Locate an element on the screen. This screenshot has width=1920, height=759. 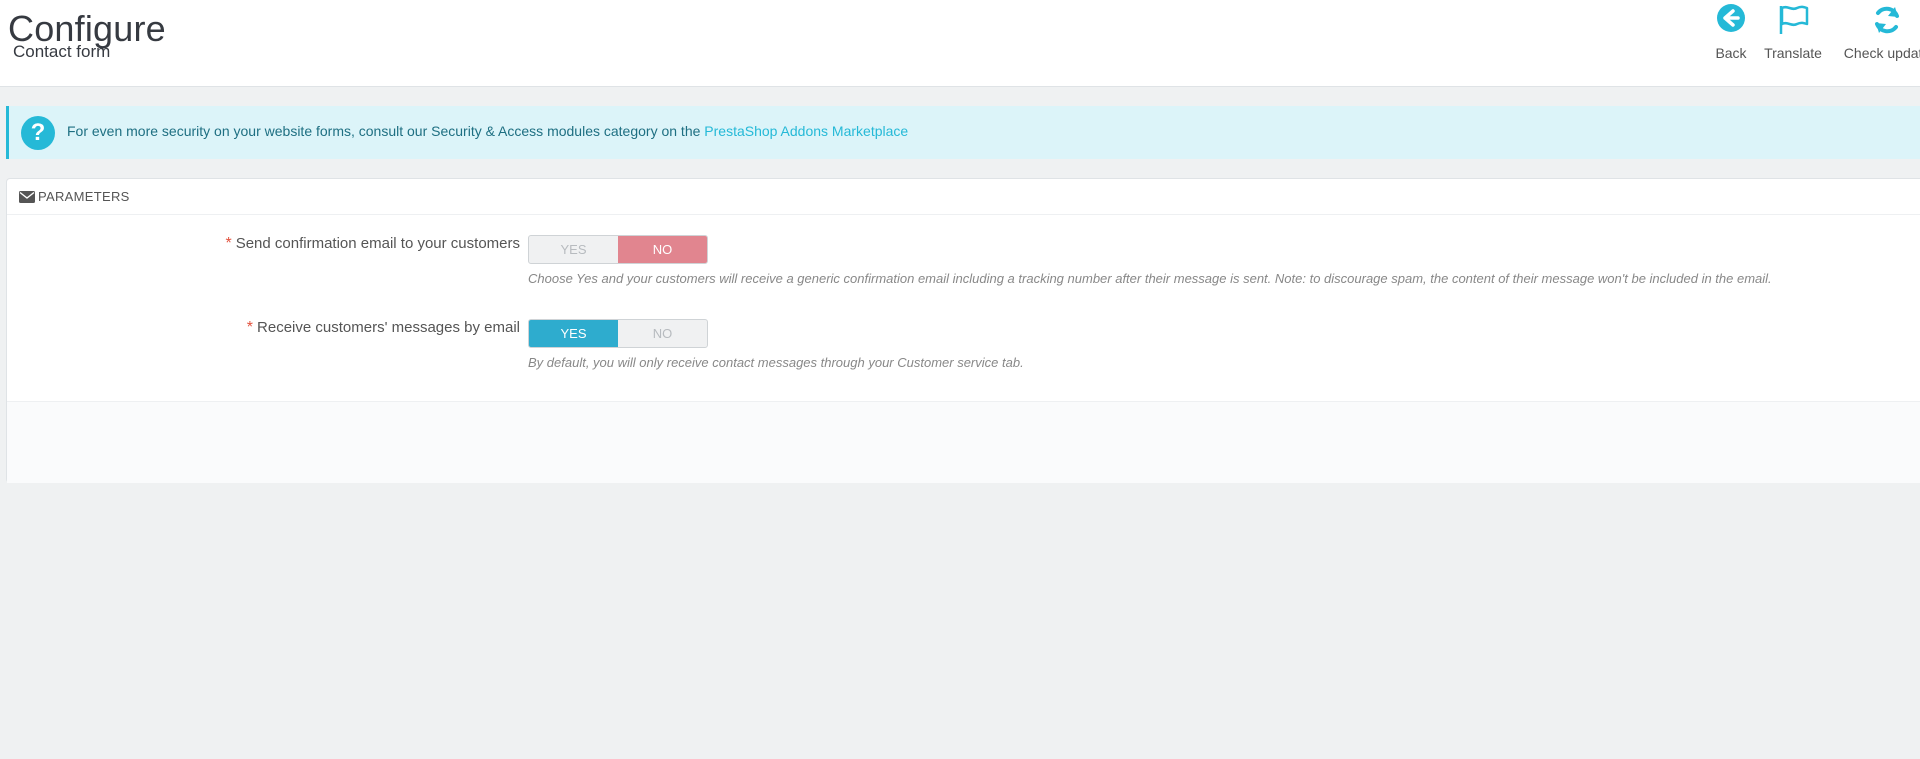
translate-button: Translate is located at coordinates (1793, 30).